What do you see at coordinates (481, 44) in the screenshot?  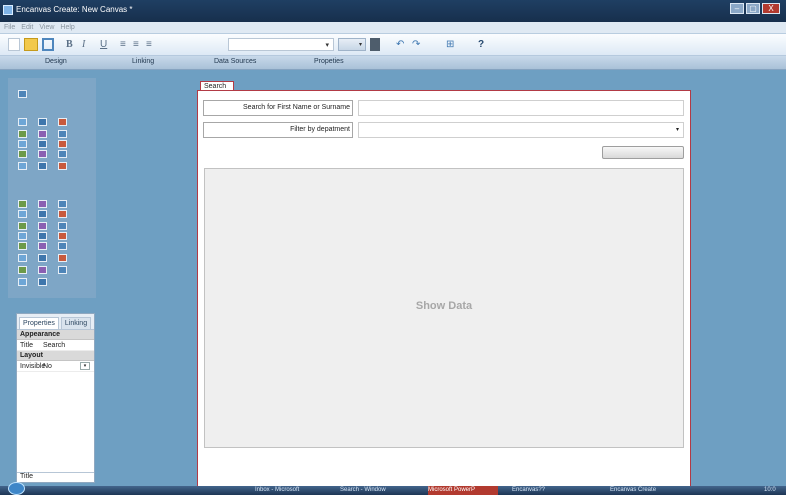 I see `help-icon: ?` at bounding box center [481, 44].